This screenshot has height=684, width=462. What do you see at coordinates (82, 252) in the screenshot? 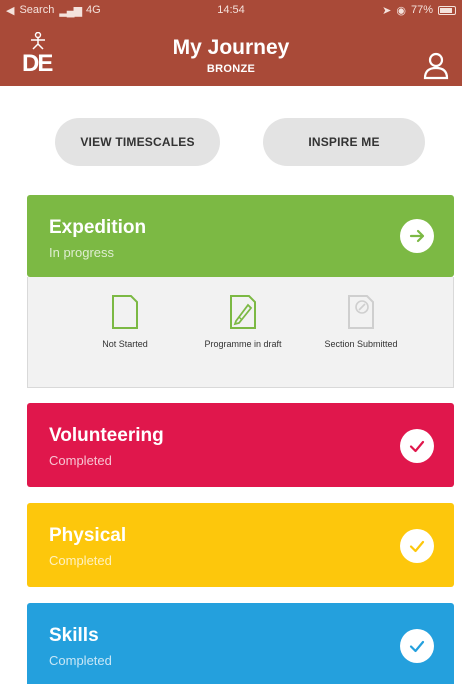
I see `expedition-status: In progress` at bounding box center [82, 252].